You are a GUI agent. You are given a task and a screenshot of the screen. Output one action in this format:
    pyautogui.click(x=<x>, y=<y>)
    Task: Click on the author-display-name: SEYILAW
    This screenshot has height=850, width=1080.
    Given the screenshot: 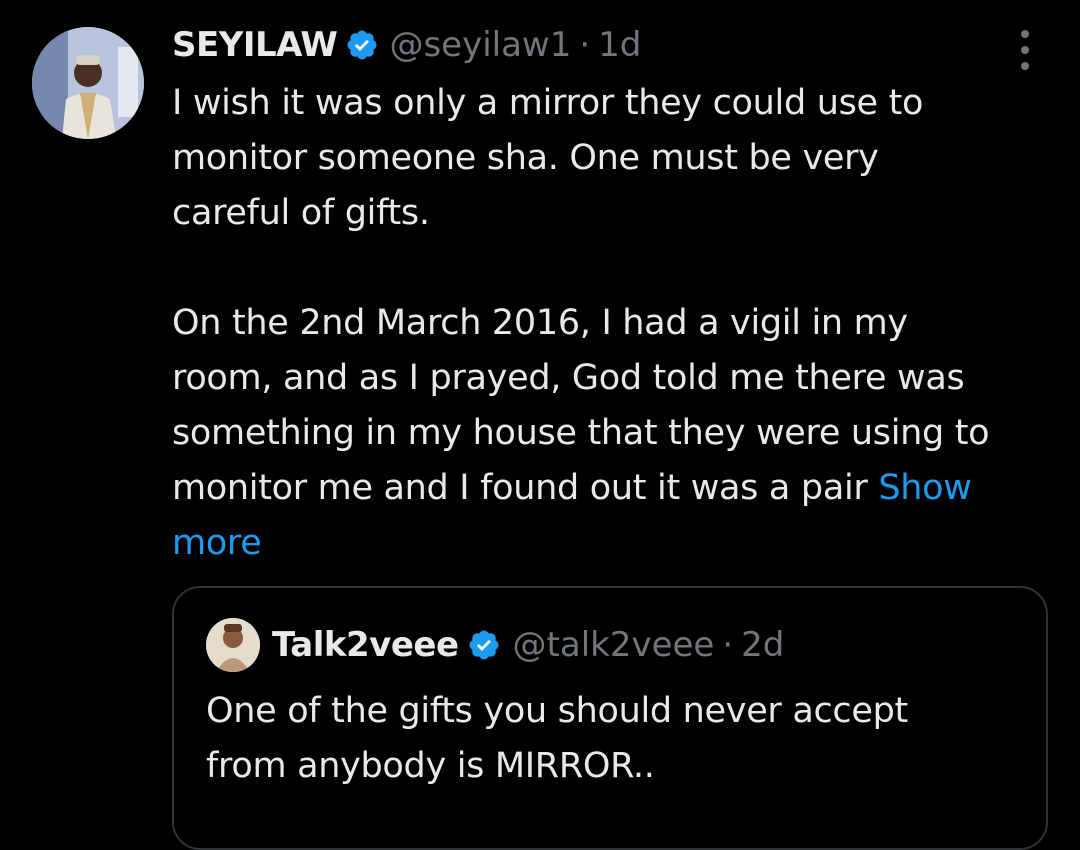 What is the action you would take?
    pyautogui.click(x=255, y=45)
    